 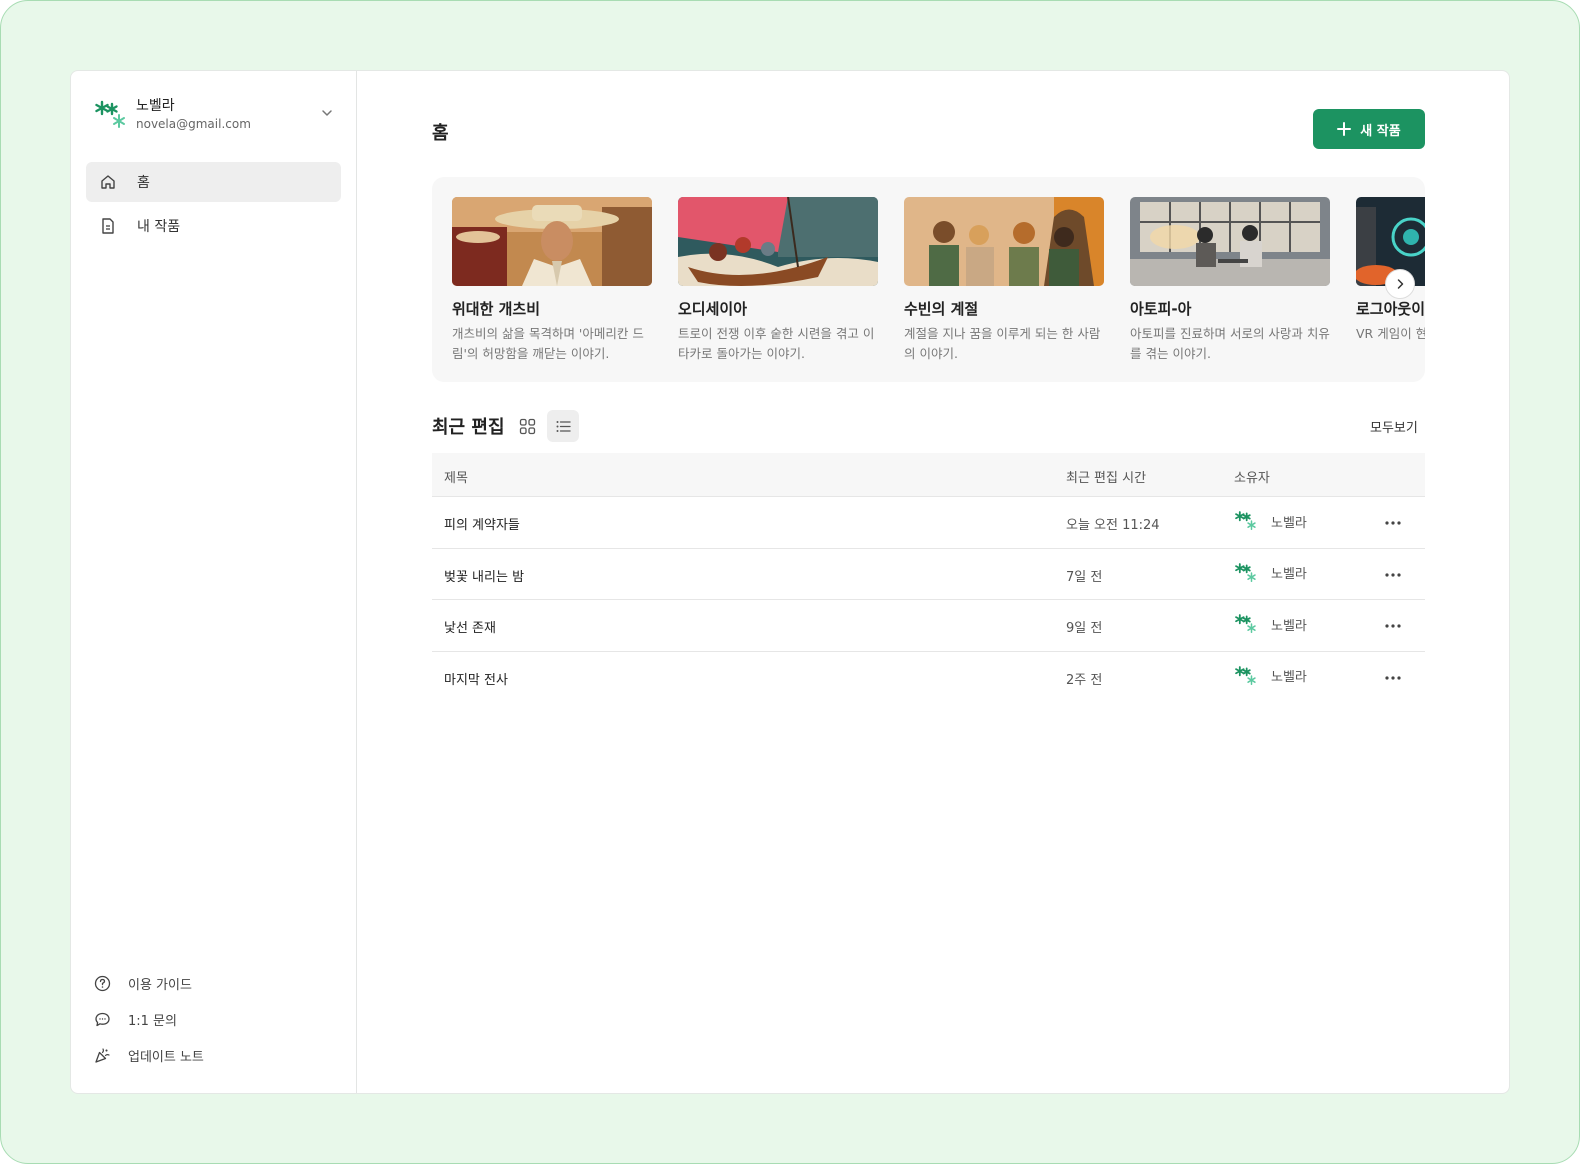 What do you see at coordinates (327, 113) in the screenshot?
I see `chevron-down-icon` at bounding box center [327, 113].